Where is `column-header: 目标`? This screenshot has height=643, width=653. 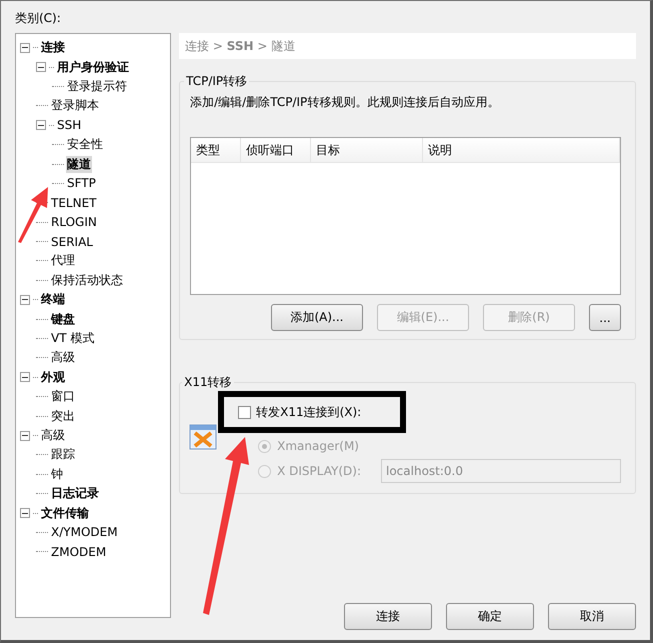 column-header: 目标 is located at coordinates (367, 150).